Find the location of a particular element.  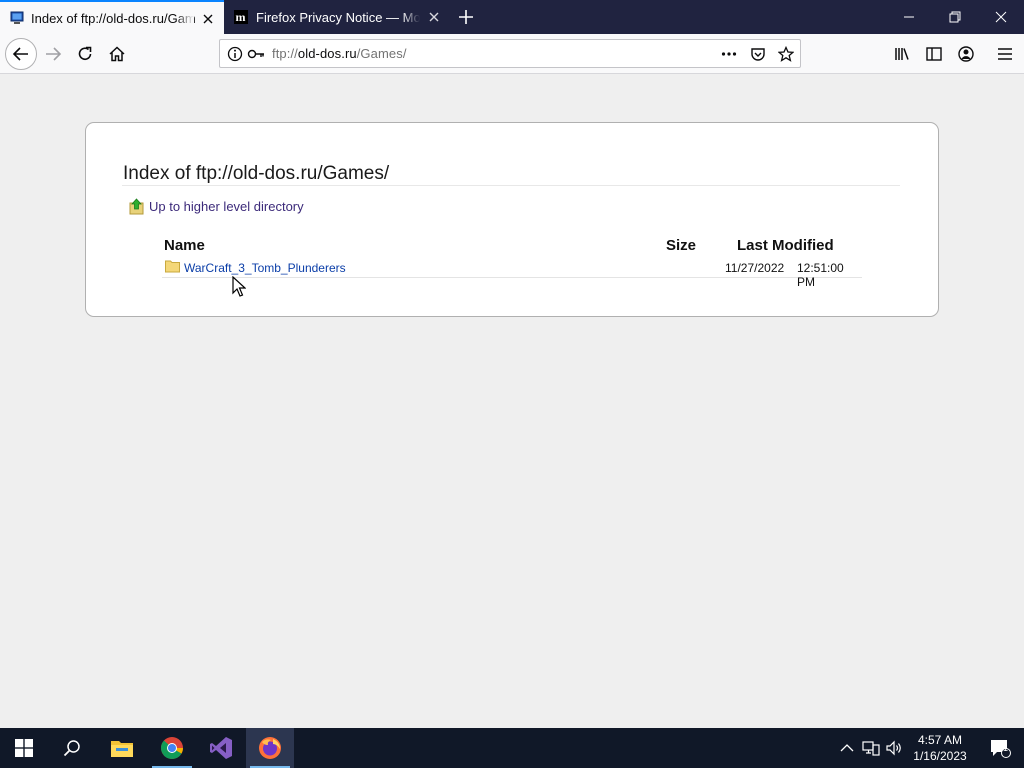

notification-count: 1 is located at coordinates (1006, 748).